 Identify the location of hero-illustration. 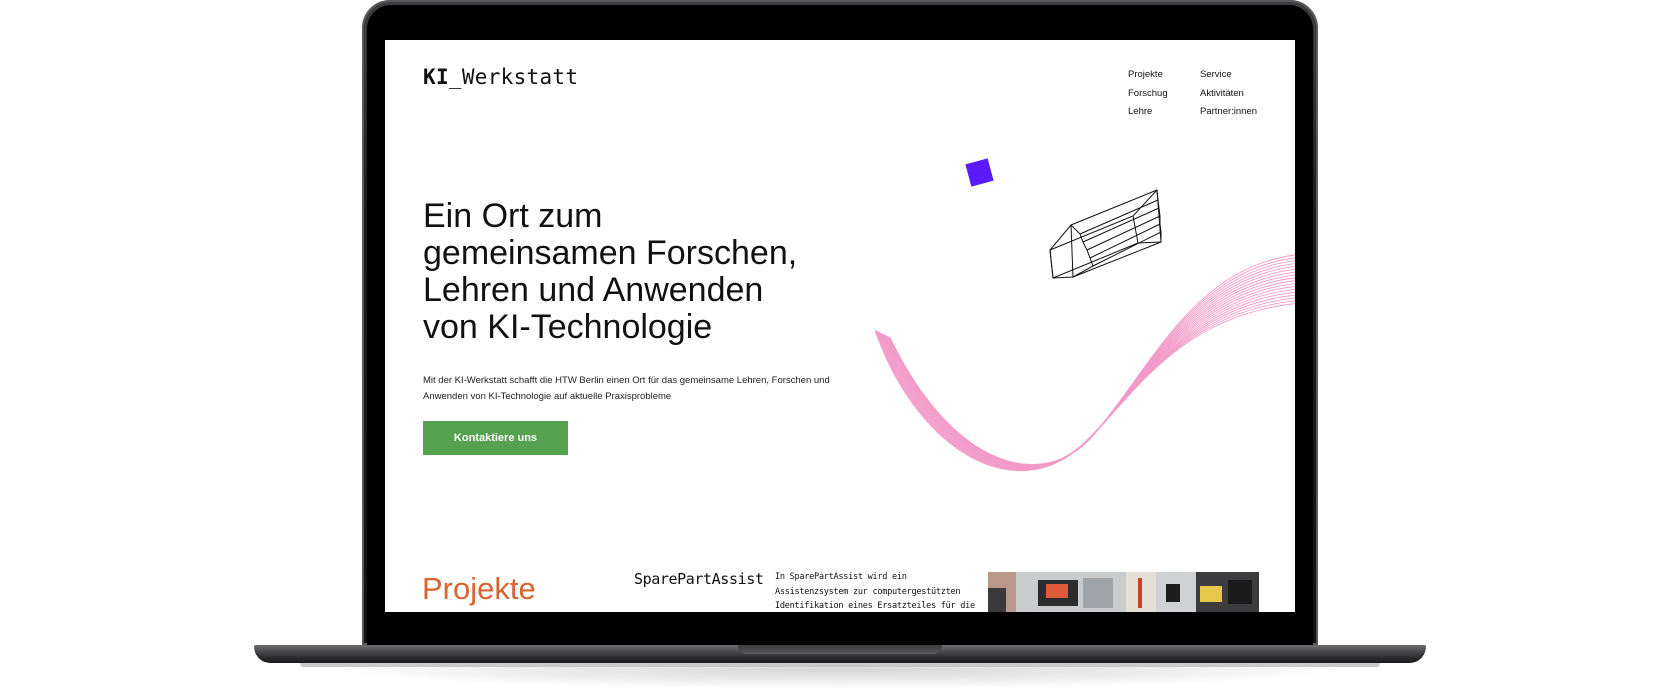
(1085, 315).